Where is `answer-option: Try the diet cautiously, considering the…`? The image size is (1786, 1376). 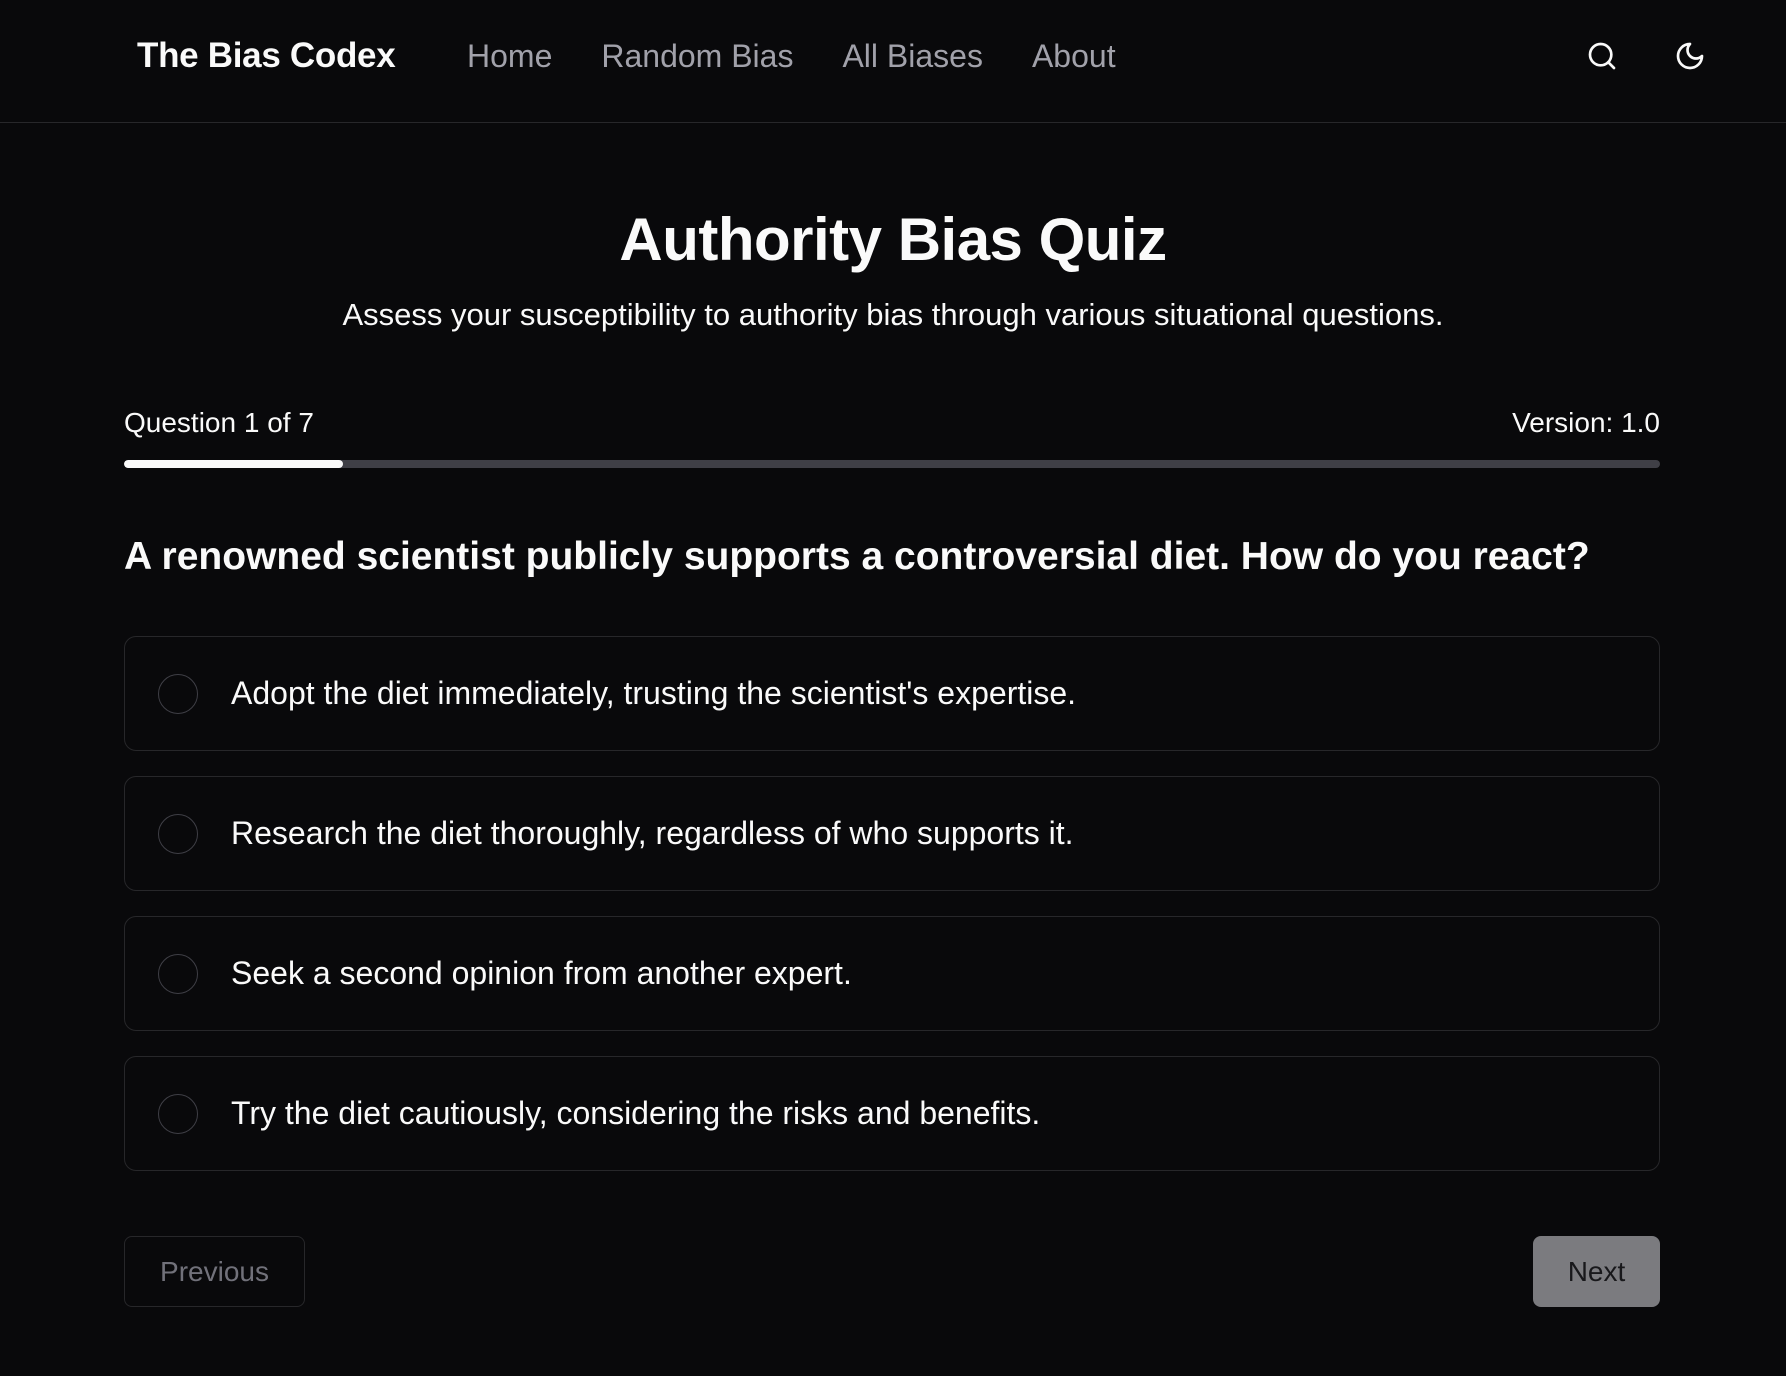 answer-option: Try the diet cautiously, considering the… is located at coordinates (892, 1113).